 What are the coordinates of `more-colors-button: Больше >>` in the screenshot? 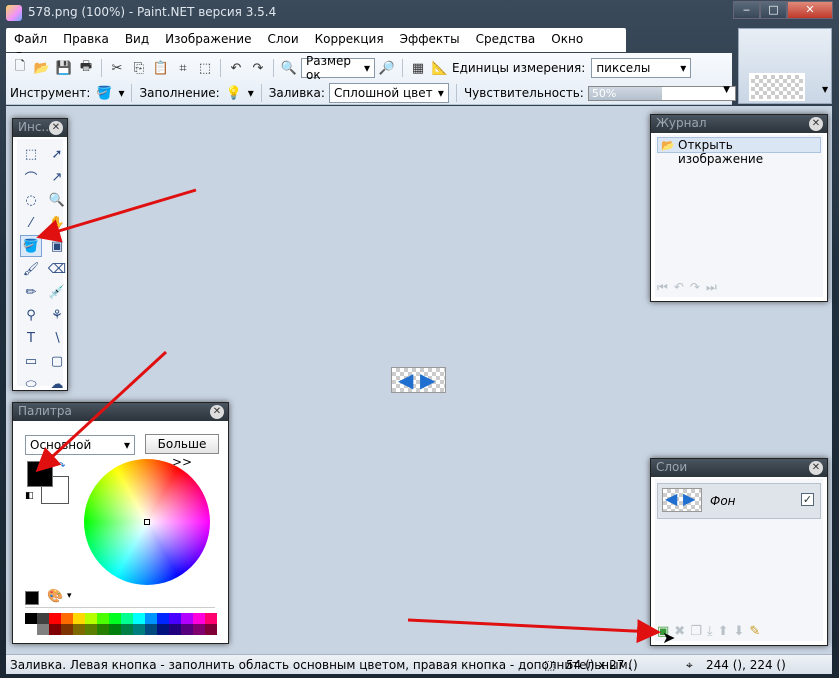 It's located at (182, 451).